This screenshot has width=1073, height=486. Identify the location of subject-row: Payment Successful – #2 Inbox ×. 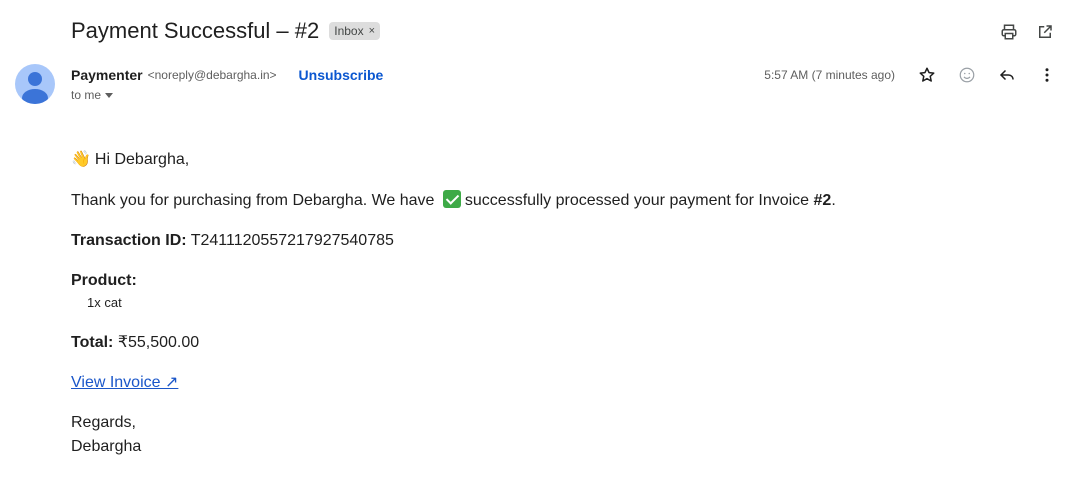
(226, 31).